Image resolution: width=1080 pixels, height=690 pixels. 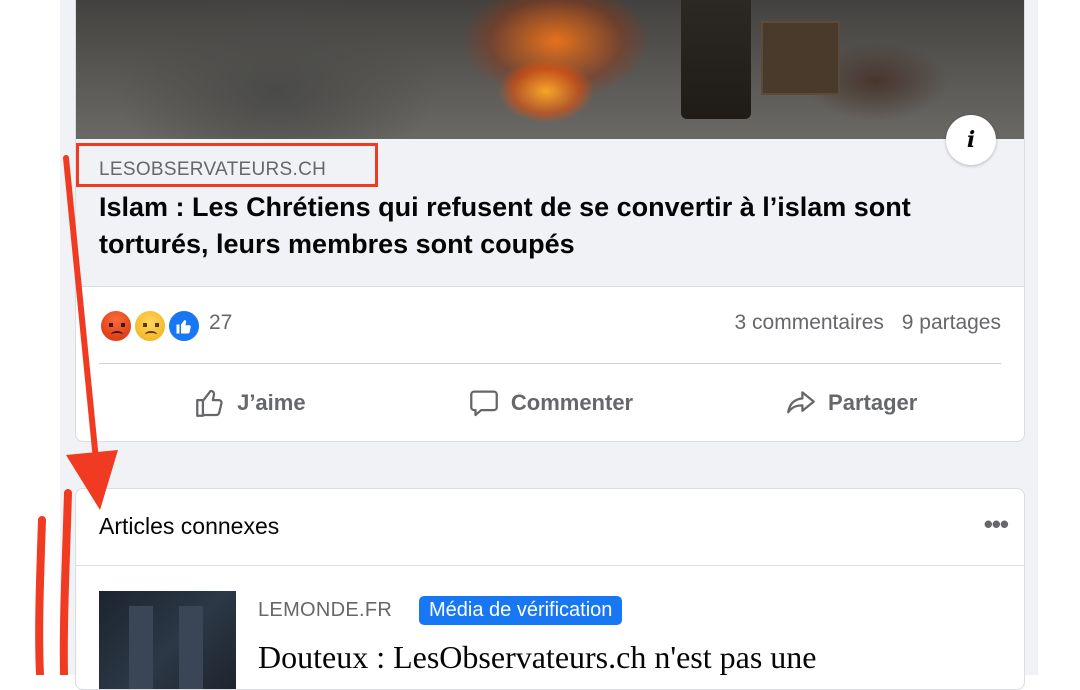 I want to click on like-reaction-icon, so click(x=184, y=326).